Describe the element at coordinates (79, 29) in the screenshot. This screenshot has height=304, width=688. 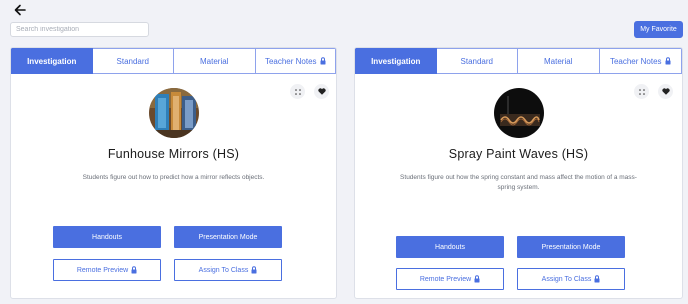
I see `search-input` at that location.